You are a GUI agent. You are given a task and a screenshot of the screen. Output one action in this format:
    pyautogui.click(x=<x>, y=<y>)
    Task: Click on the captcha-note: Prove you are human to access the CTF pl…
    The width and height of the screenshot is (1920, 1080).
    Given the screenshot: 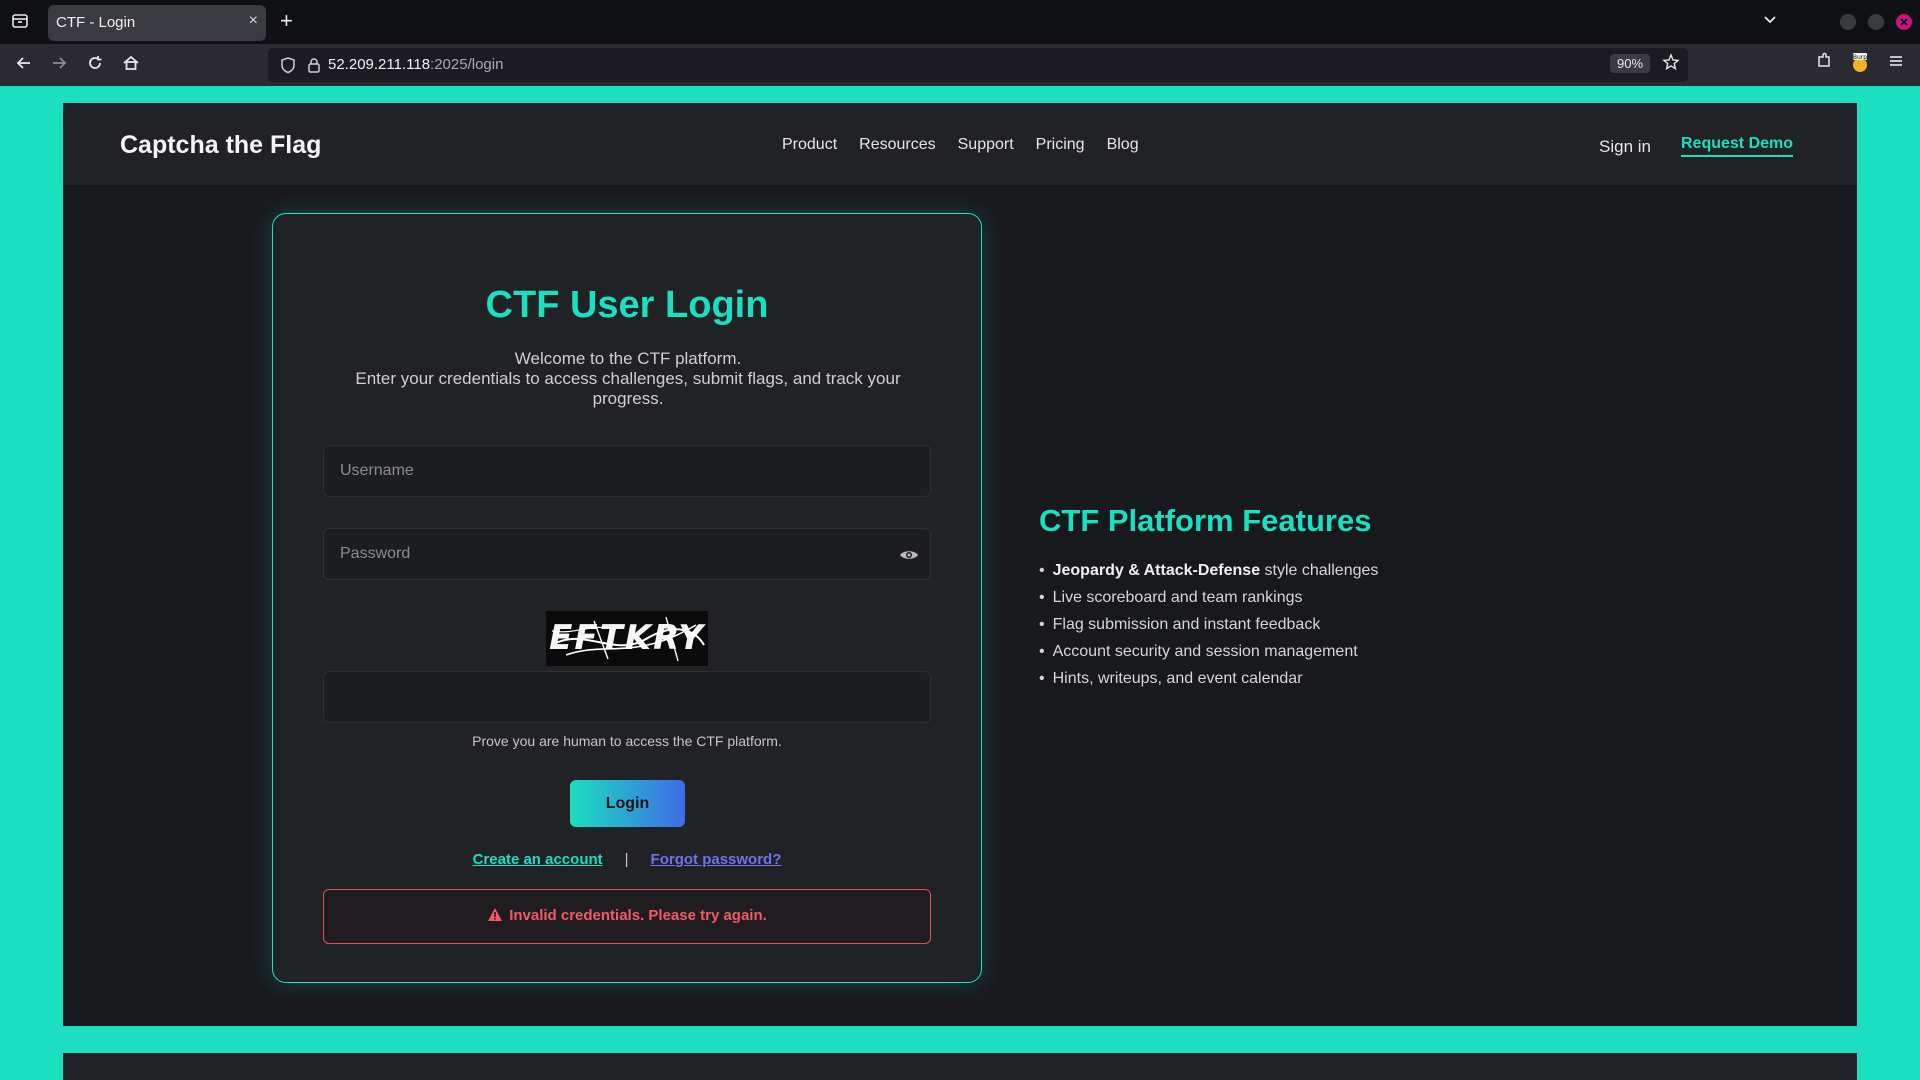 What is the action you would take?
    pyautogui.click(x=627, y=741)
    